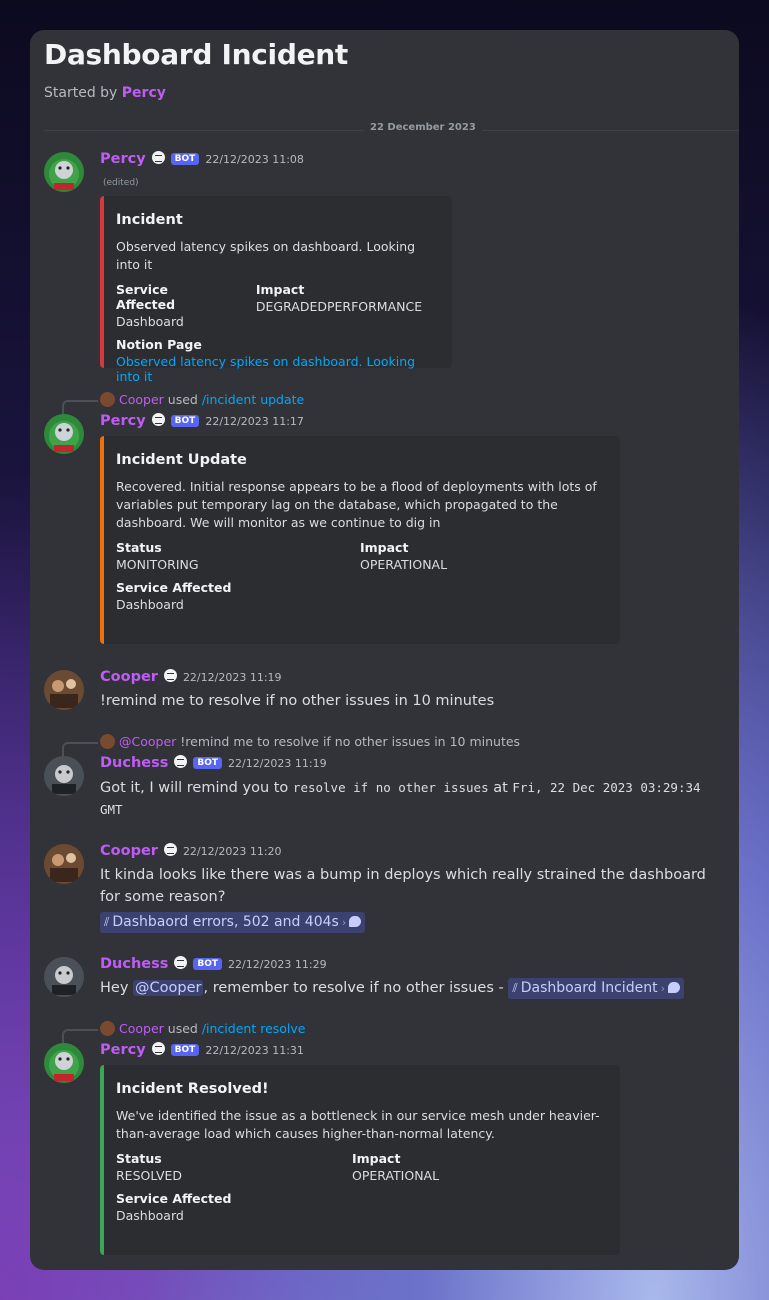  What do you see at coordinates (202, 421) in the screenshot?
I see `message-header: Percy BOT 22/12/2023 11:17` at bounding box center [202, 421].